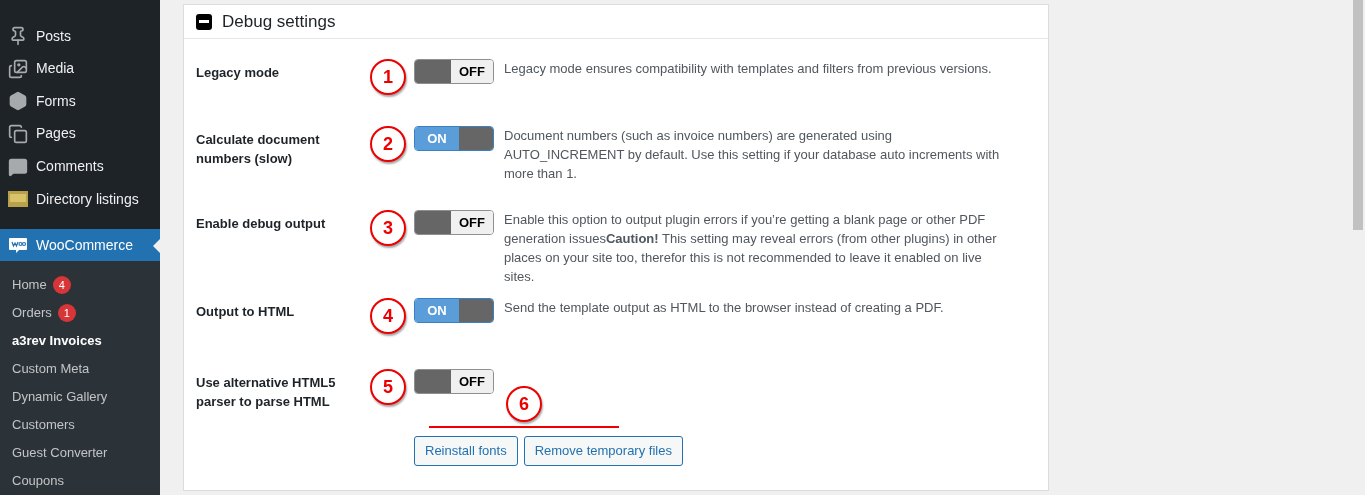 Image resolution: width=1365 pixels, height=495 pixels. I want to click on setting-label: Calculate document numbers (slow), so click(258, 149).